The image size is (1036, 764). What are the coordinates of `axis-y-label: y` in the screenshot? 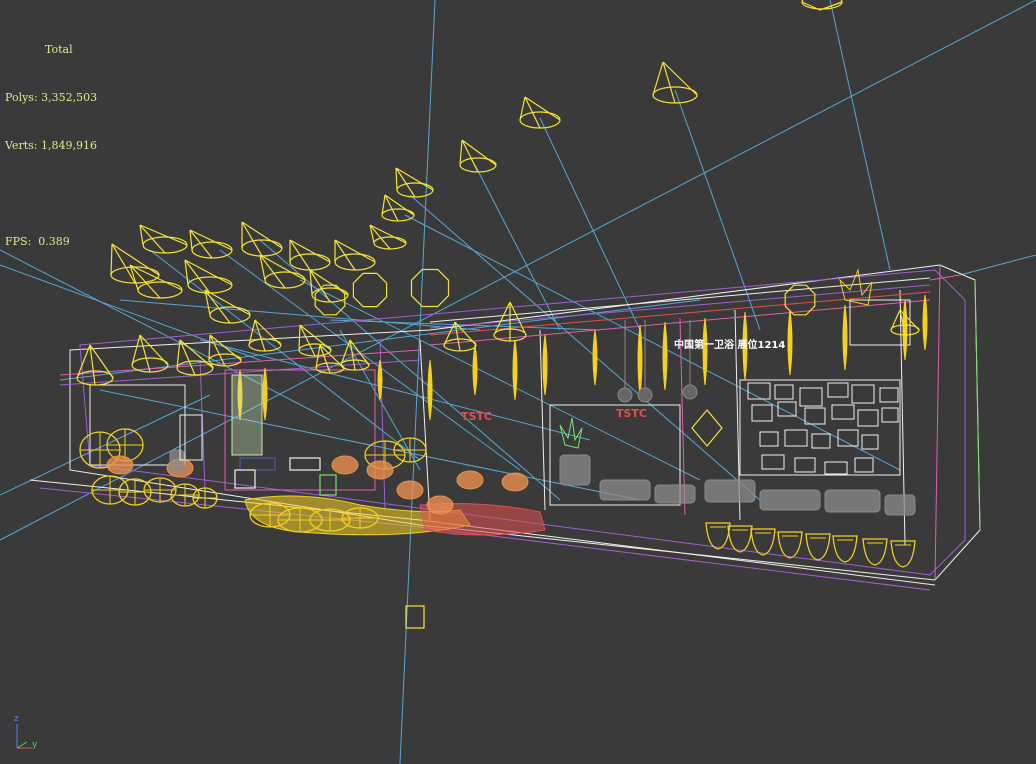 It's located at (35, 745).